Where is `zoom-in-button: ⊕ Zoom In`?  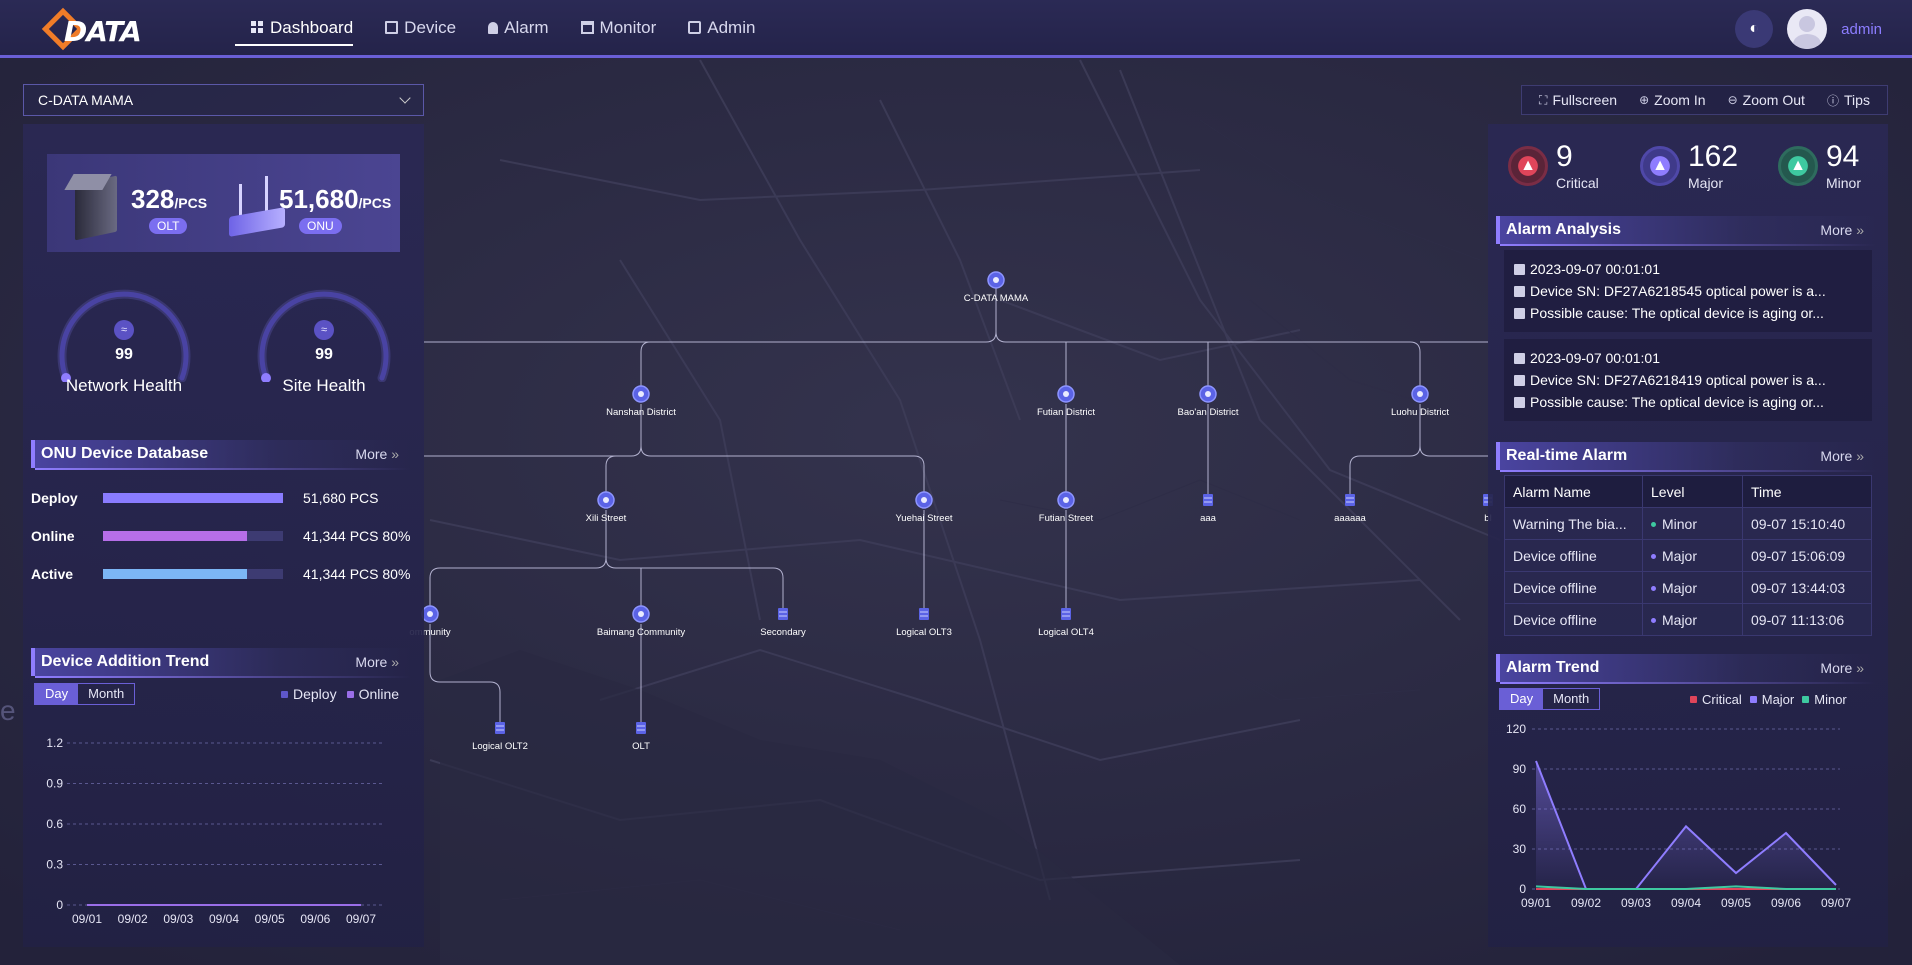
zoom-in-button: ⊕ Zoom In is located at coordinates (1672, 100).